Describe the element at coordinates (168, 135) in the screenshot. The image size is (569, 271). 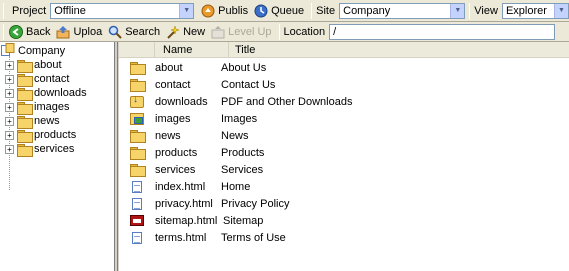
I see `row-name: news` at that location.